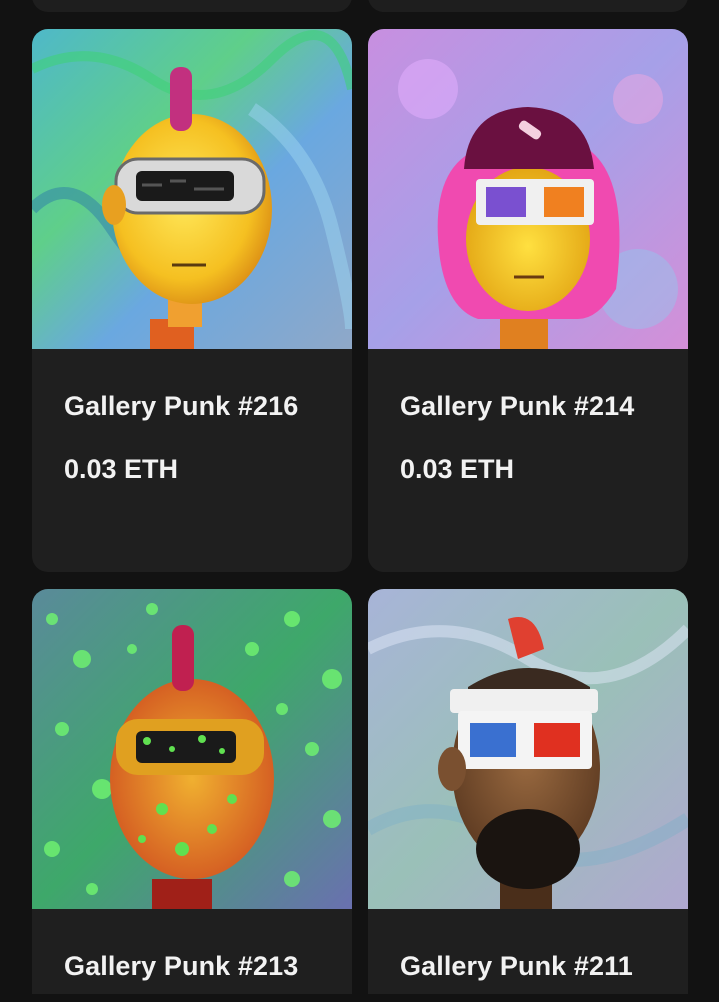 The width and height of the screenshot is (719, 1002). What do you see at coordinates (528, 6) in the screenshot?
I see `previous-card-right` at bounding box center [528, 6].